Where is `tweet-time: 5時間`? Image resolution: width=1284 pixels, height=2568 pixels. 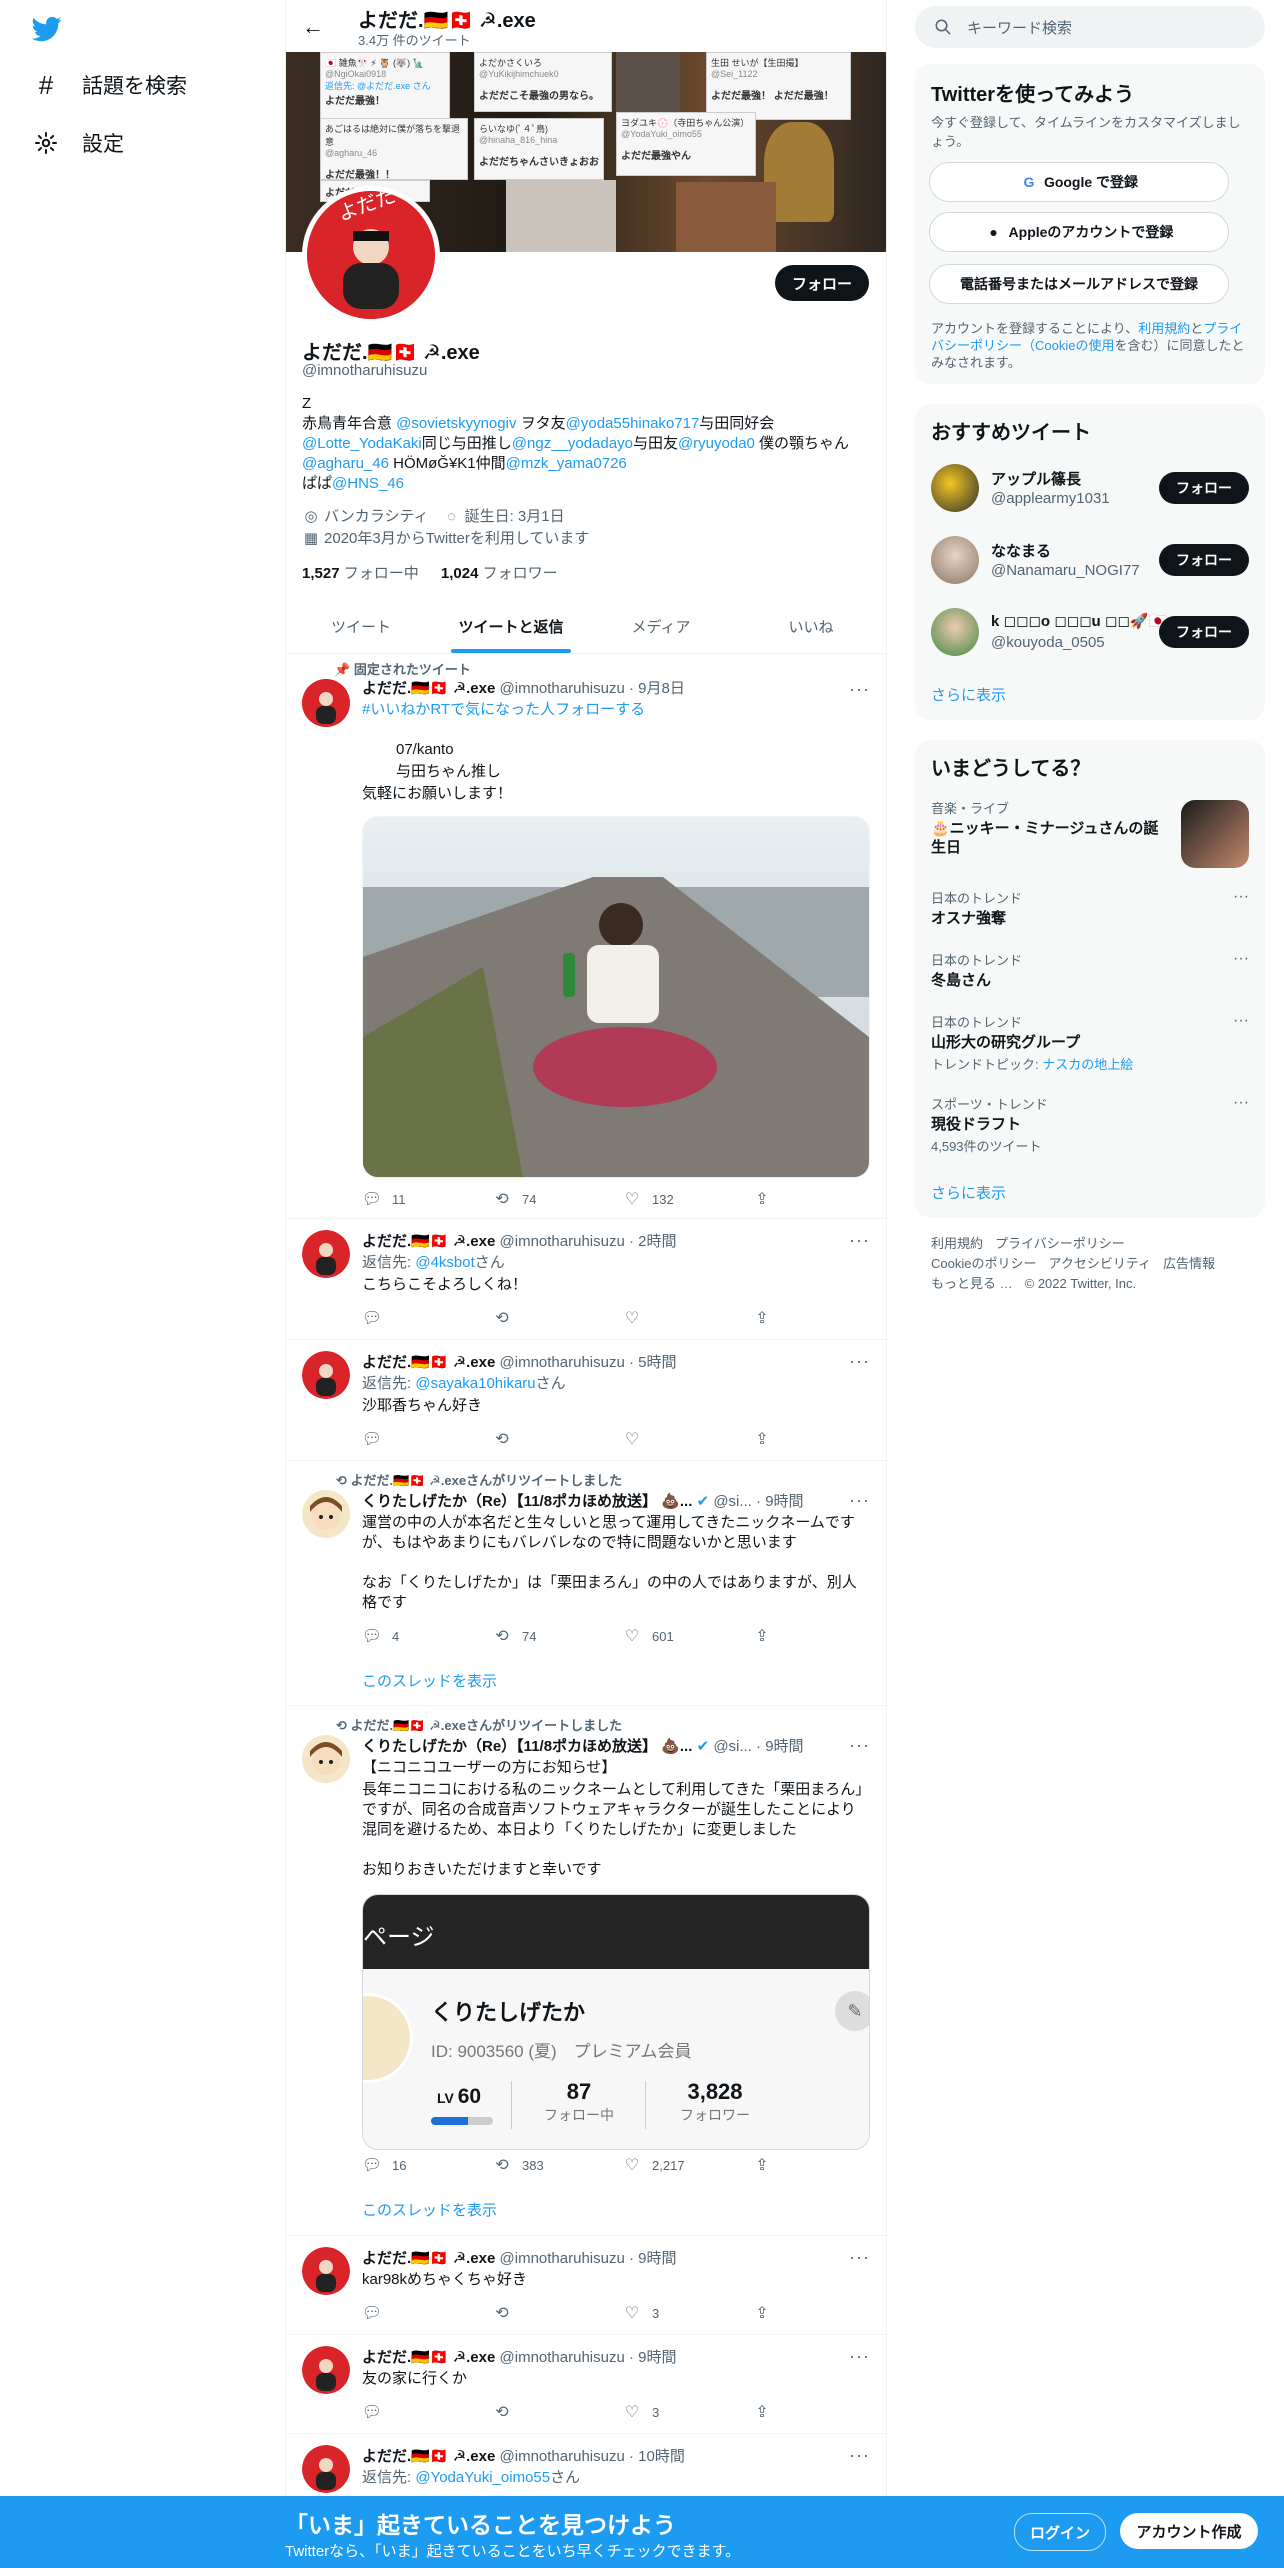
tweet-time: 5時間 is located at coordinates (657, 1362).